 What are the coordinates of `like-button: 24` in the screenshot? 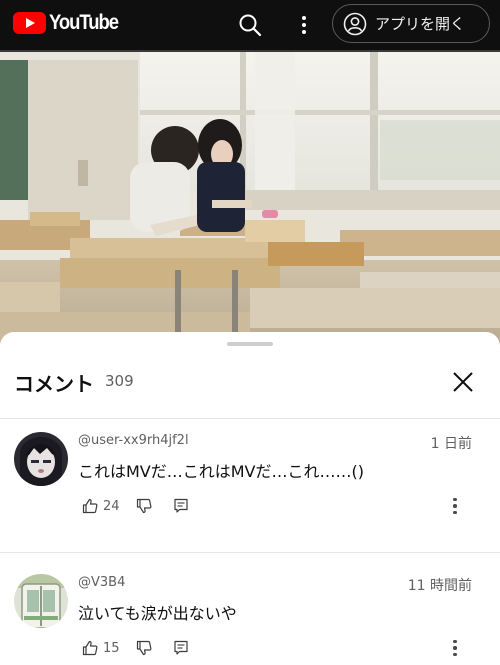 It's located at (101, 506).